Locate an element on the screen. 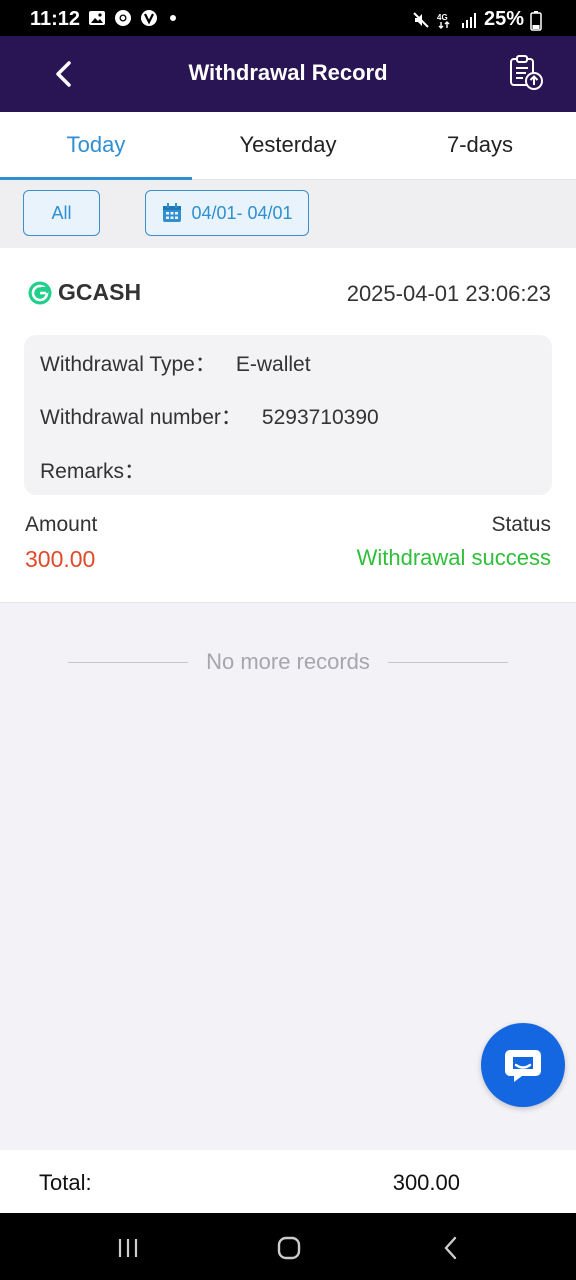  total-value: 300.00 is located at coordinates (426, 1182).